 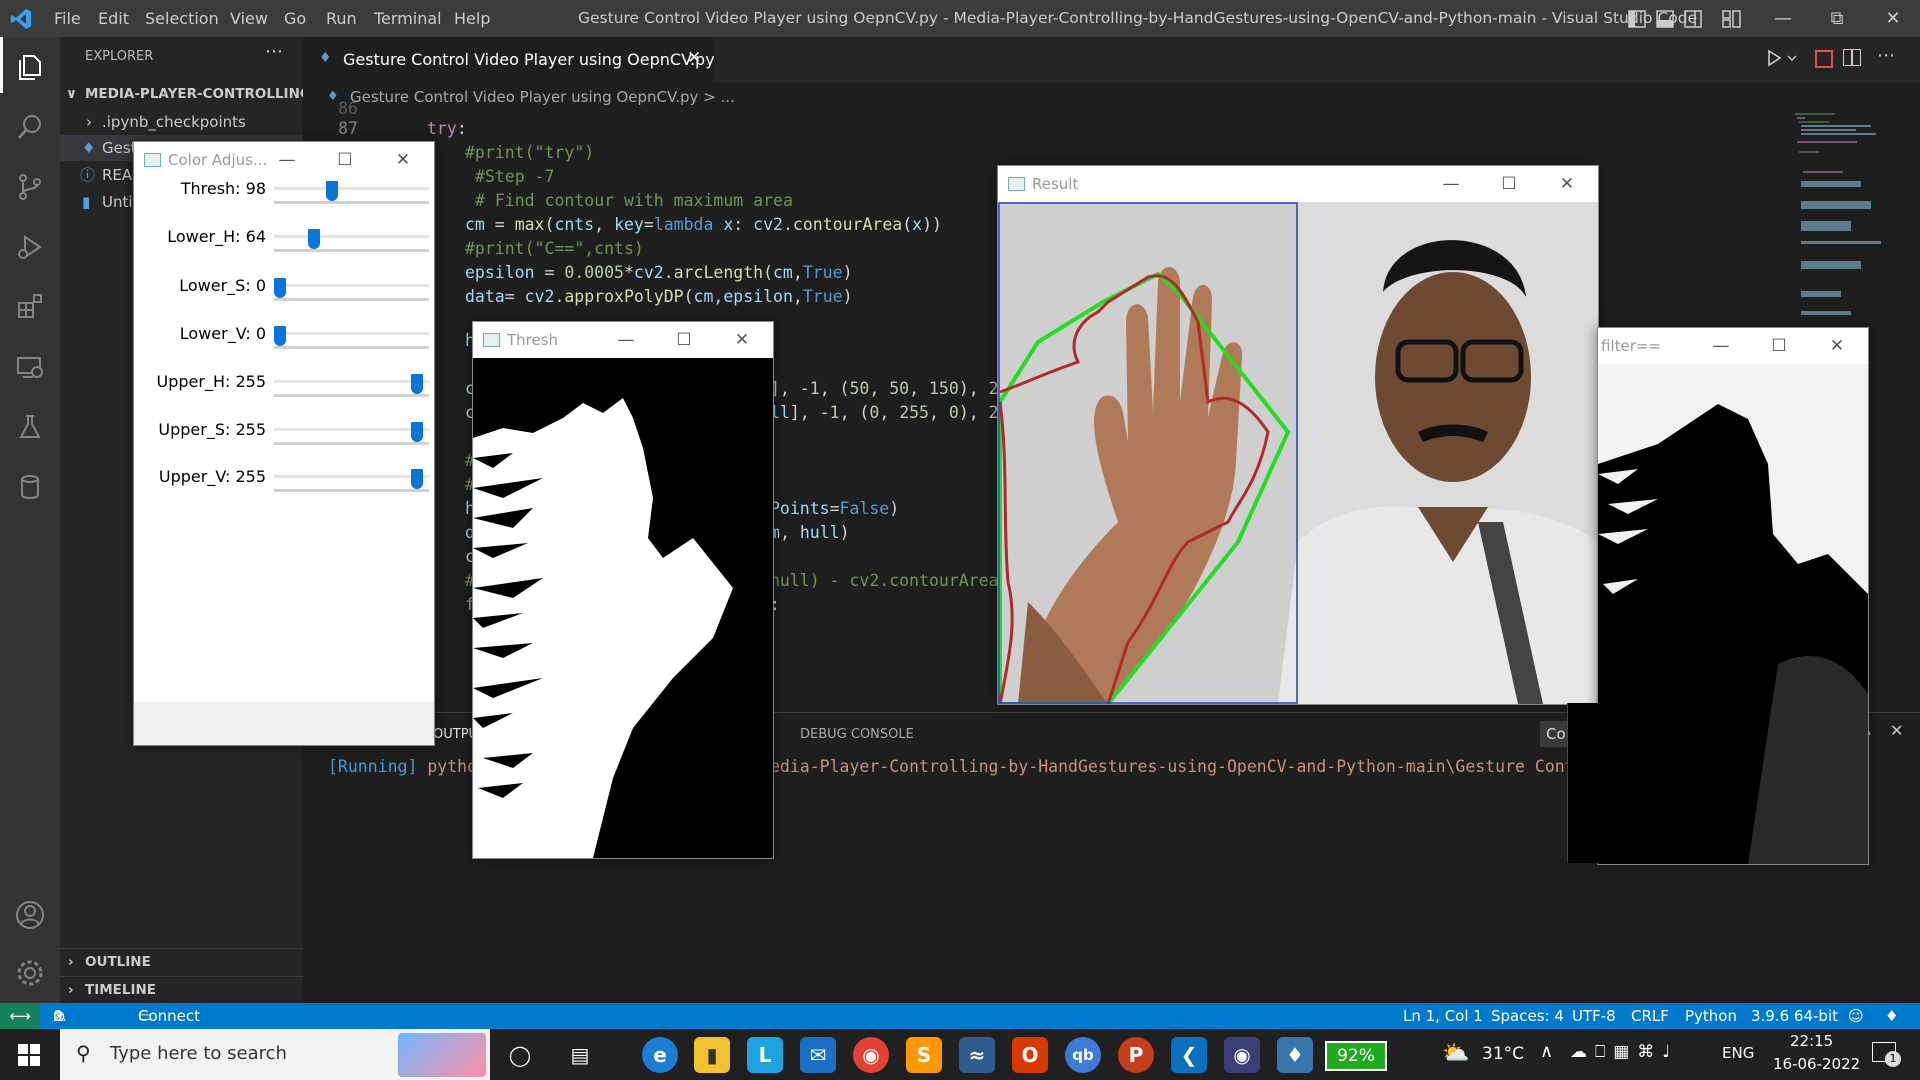 I want to click on panel-close-icon: ✕, so click(x=1896, y=730).